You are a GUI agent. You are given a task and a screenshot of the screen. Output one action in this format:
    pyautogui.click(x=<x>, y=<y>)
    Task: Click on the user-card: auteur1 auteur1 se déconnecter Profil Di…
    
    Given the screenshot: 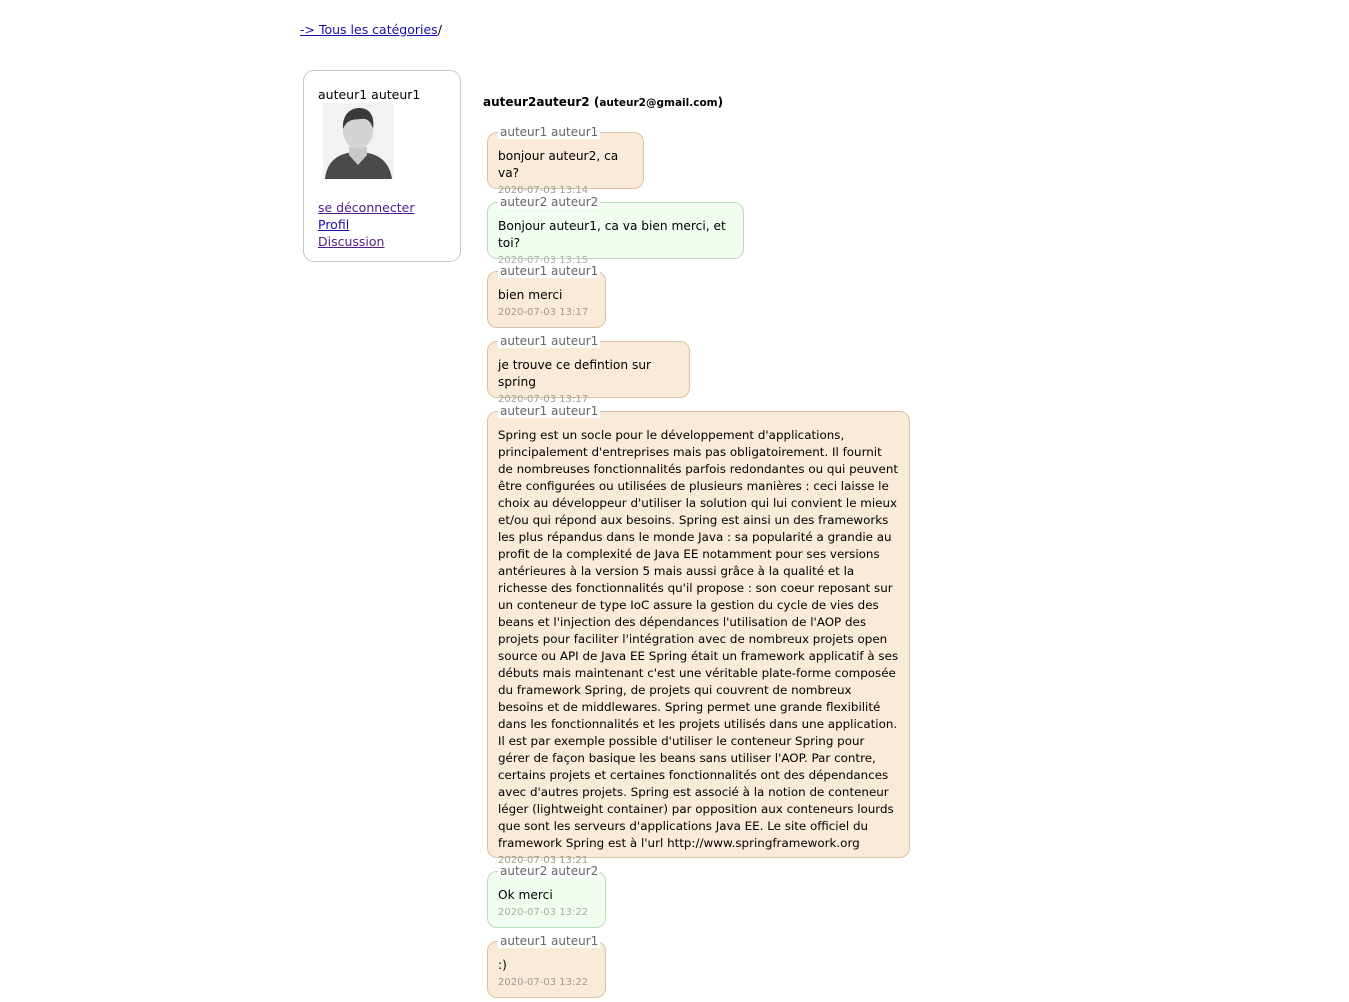 What is the action you would take?
    pyautogui.click(x=382, y=166)
    